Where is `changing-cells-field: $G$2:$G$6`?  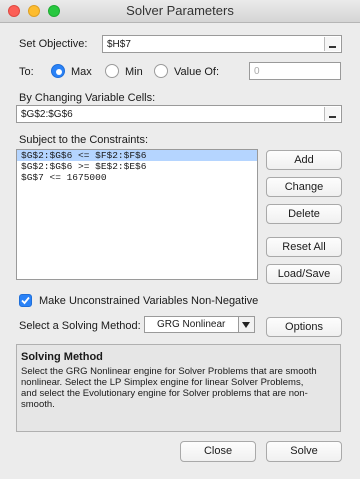 changing-cells-field: $G$2:$G$6 is located at coordinates (179, 114).